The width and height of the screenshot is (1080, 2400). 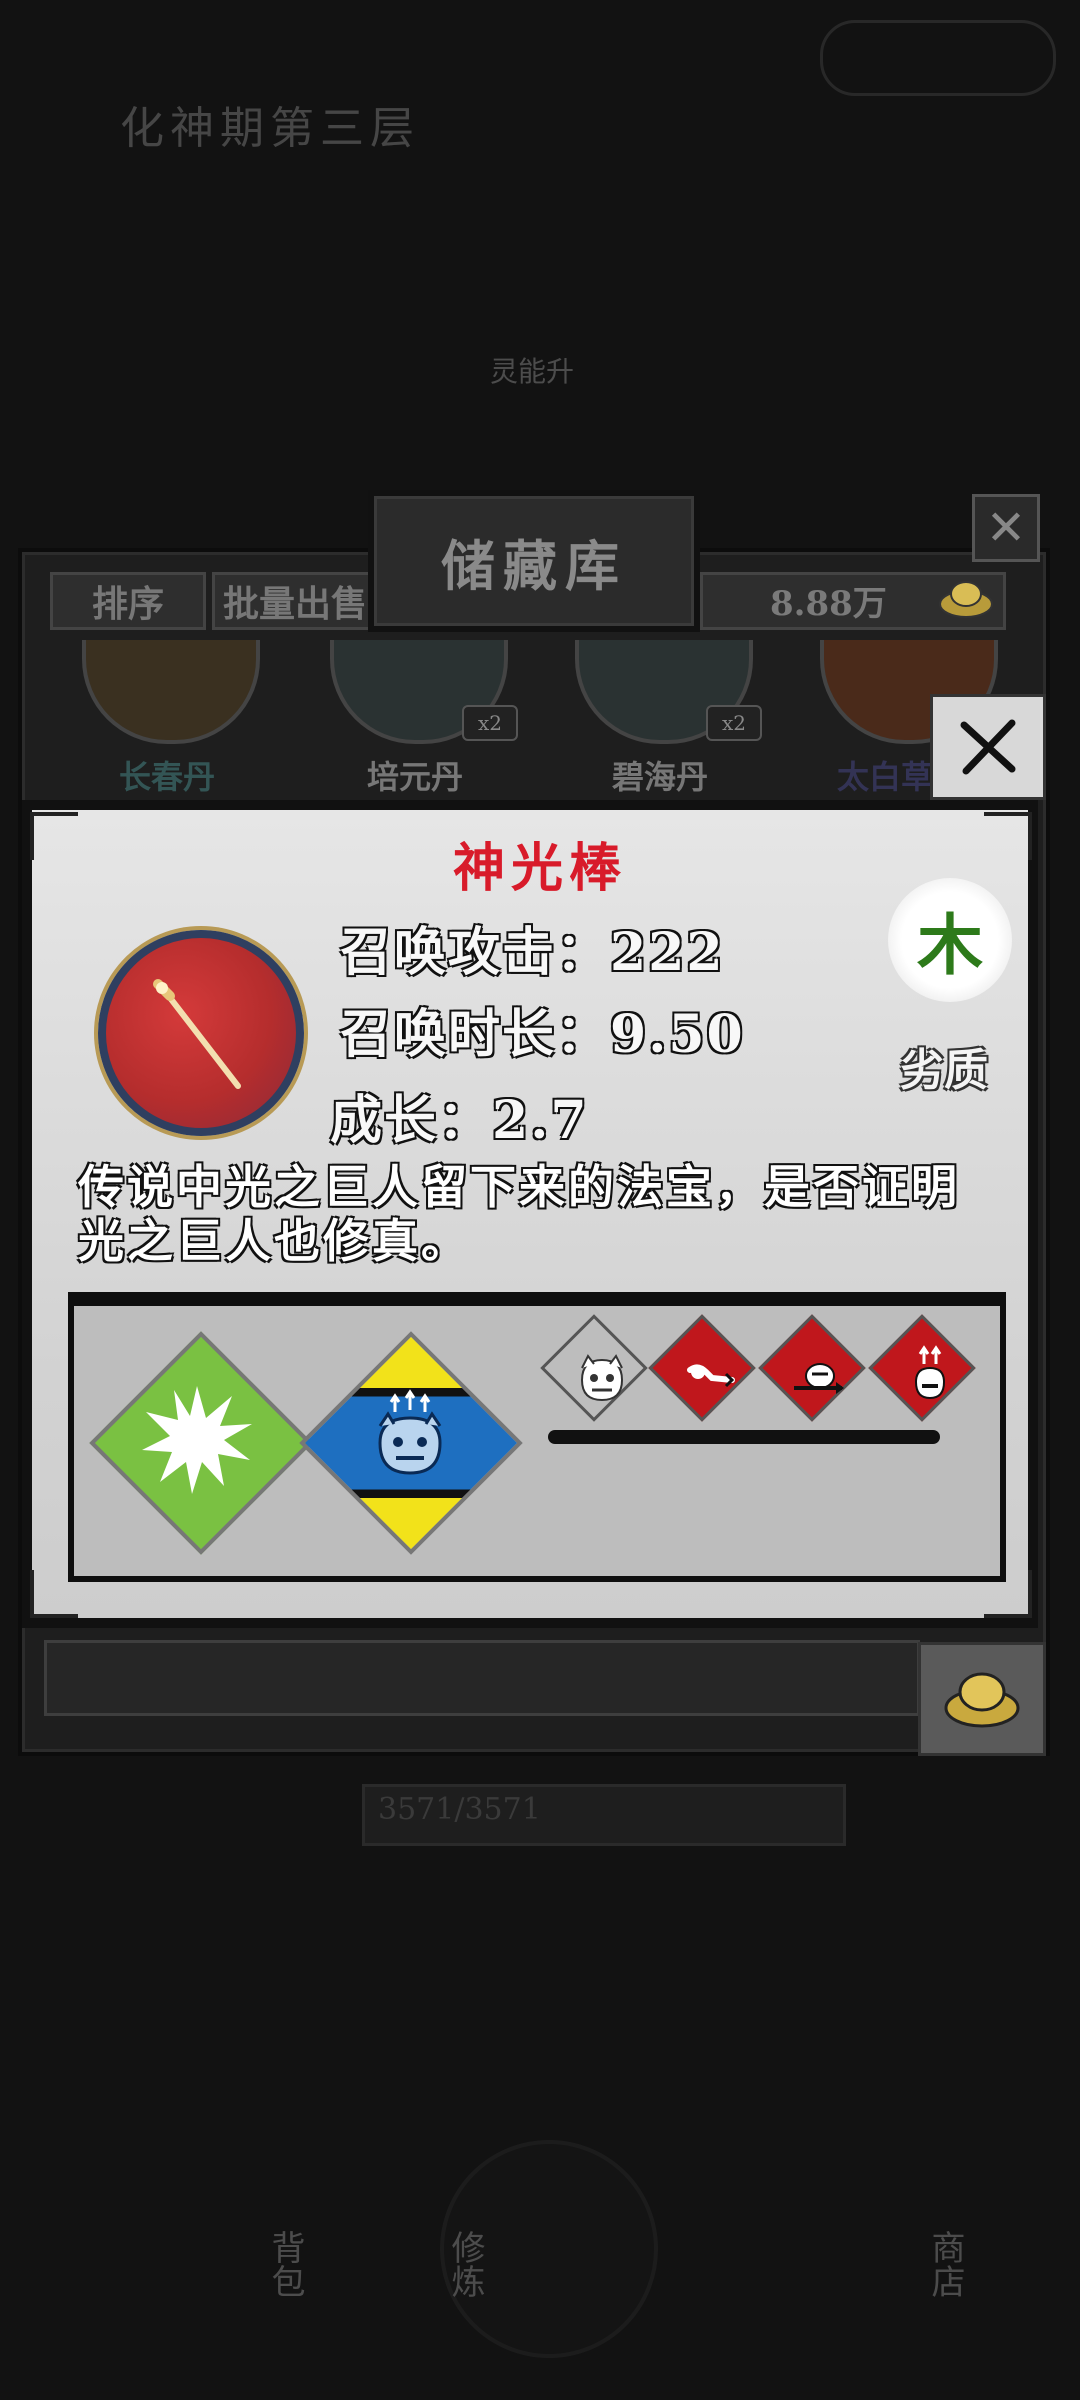 What do you see at coordinates (819, 1378) in the screenshot?
I see `shoot-icon` at bounding box center [819, 1378].